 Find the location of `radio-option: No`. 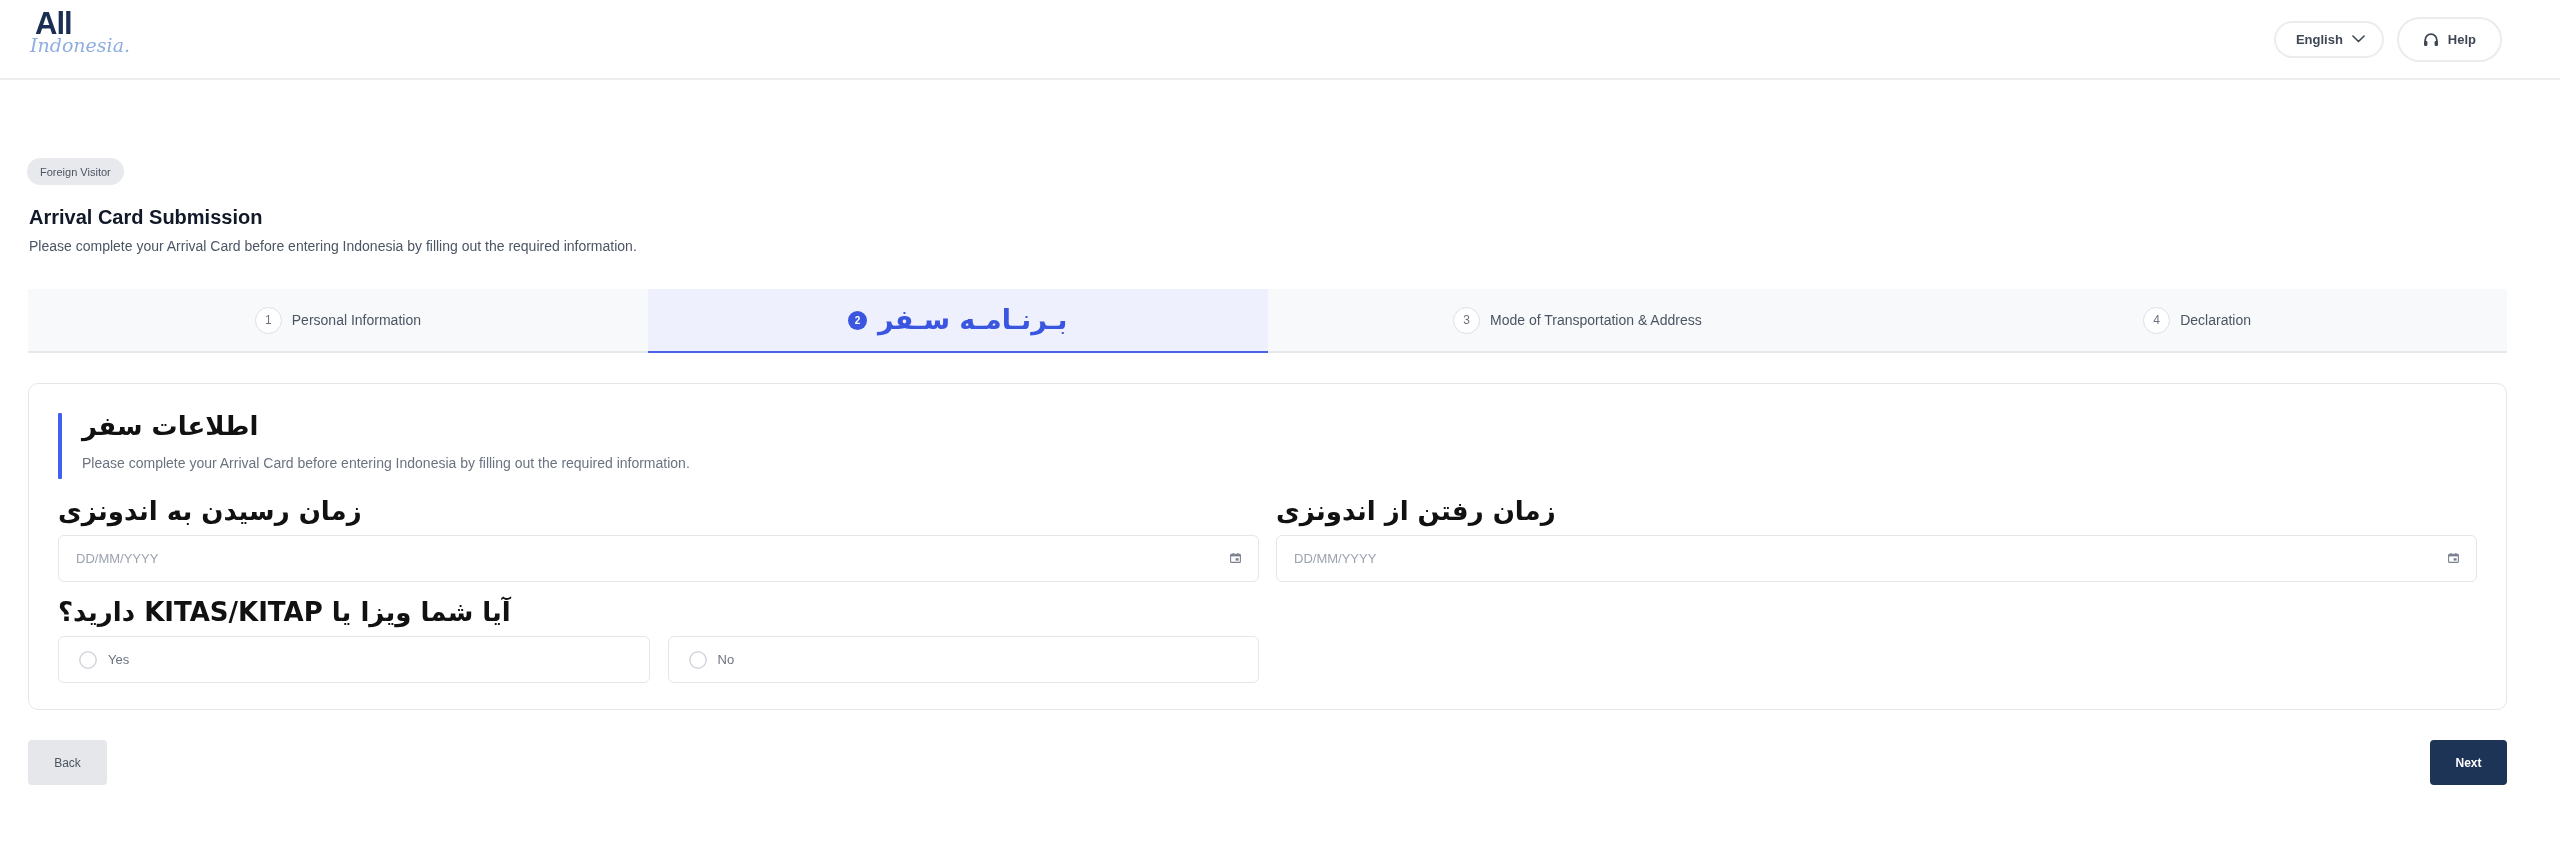

radio-option: No is located at coordinates (963, 659).